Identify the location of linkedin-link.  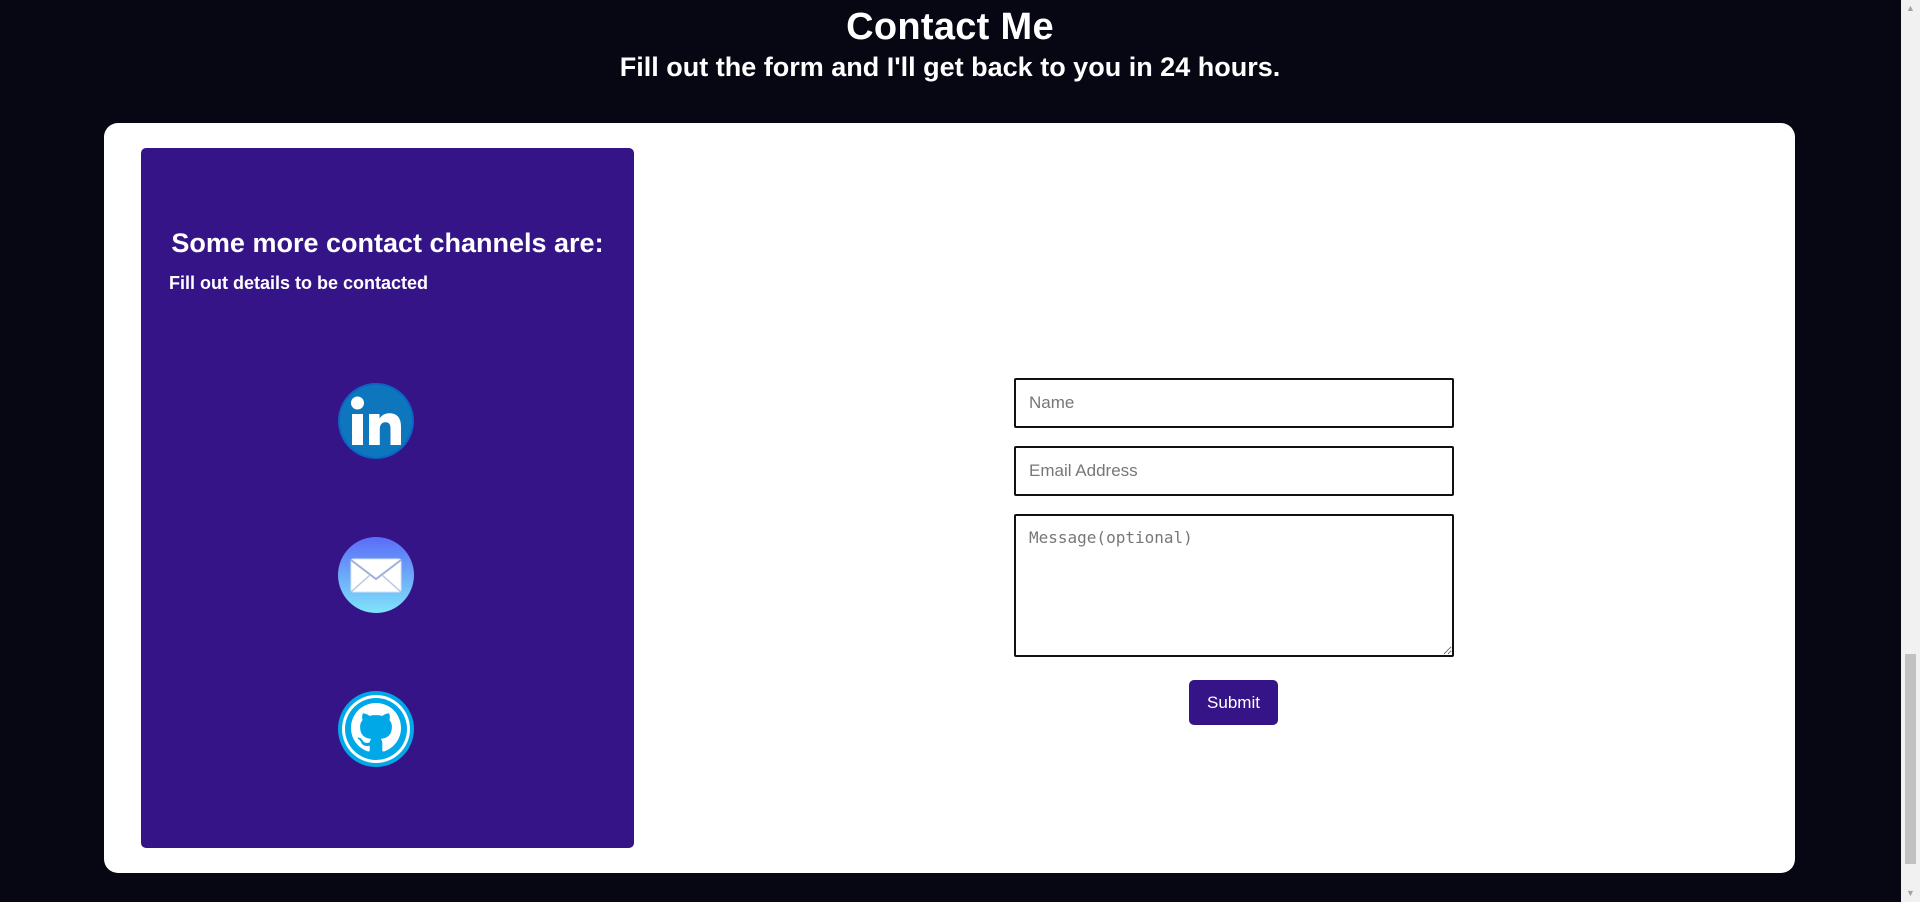
(376, 421).